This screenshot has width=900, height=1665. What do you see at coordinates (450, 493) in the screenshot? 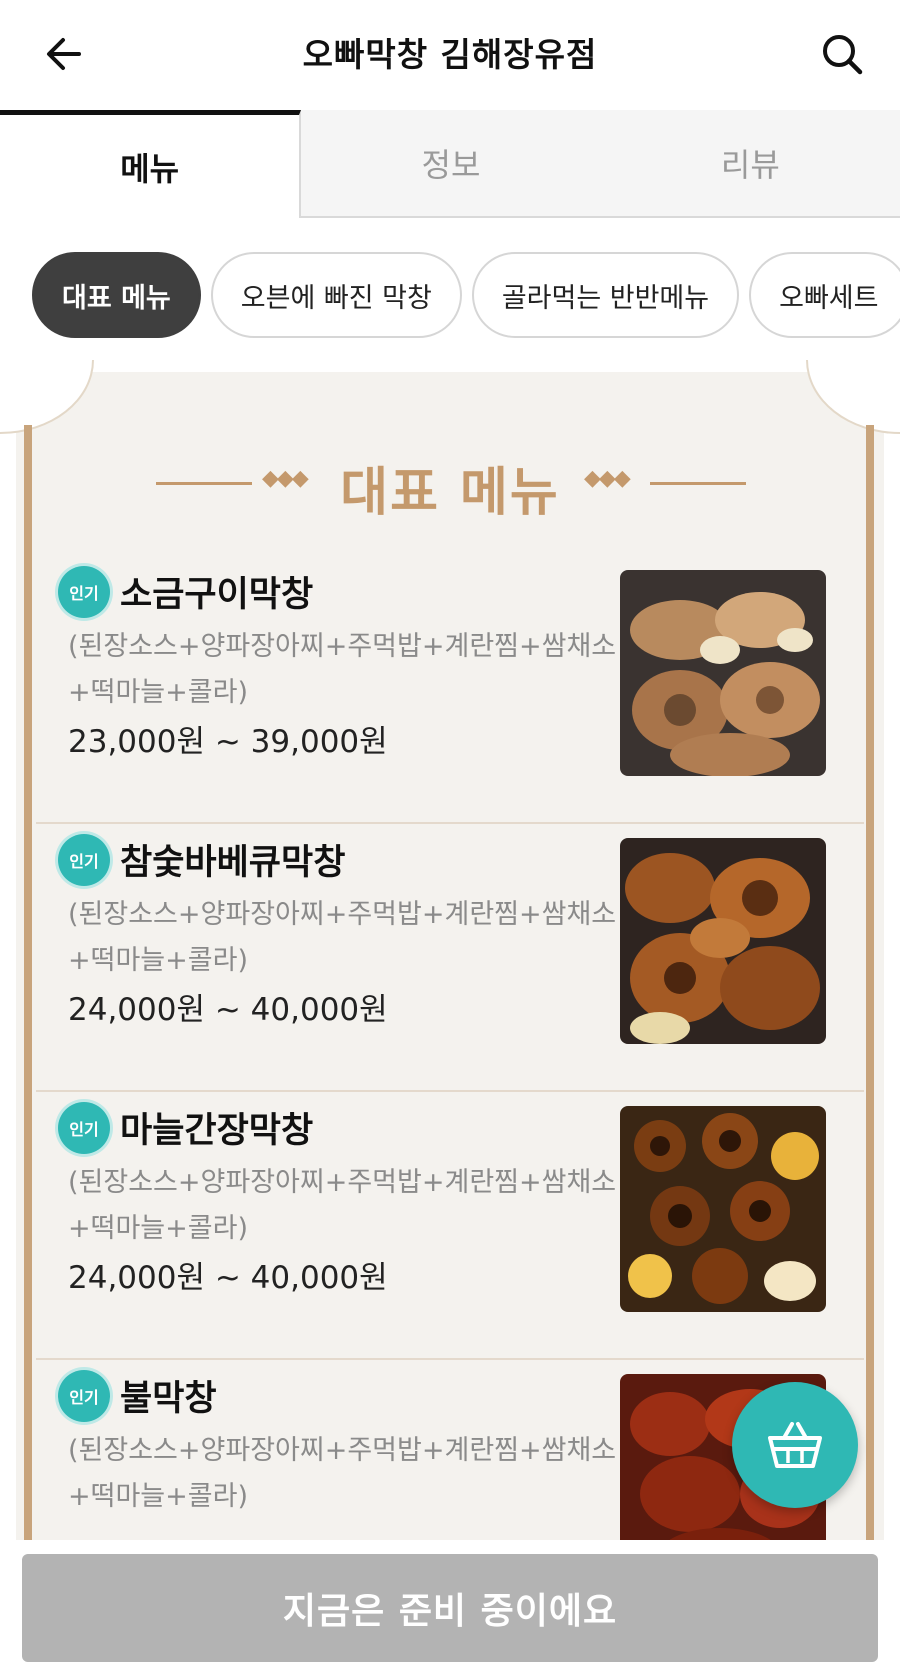
I see `section-title: 대표 메뉴` at bounding box center [450, 493].